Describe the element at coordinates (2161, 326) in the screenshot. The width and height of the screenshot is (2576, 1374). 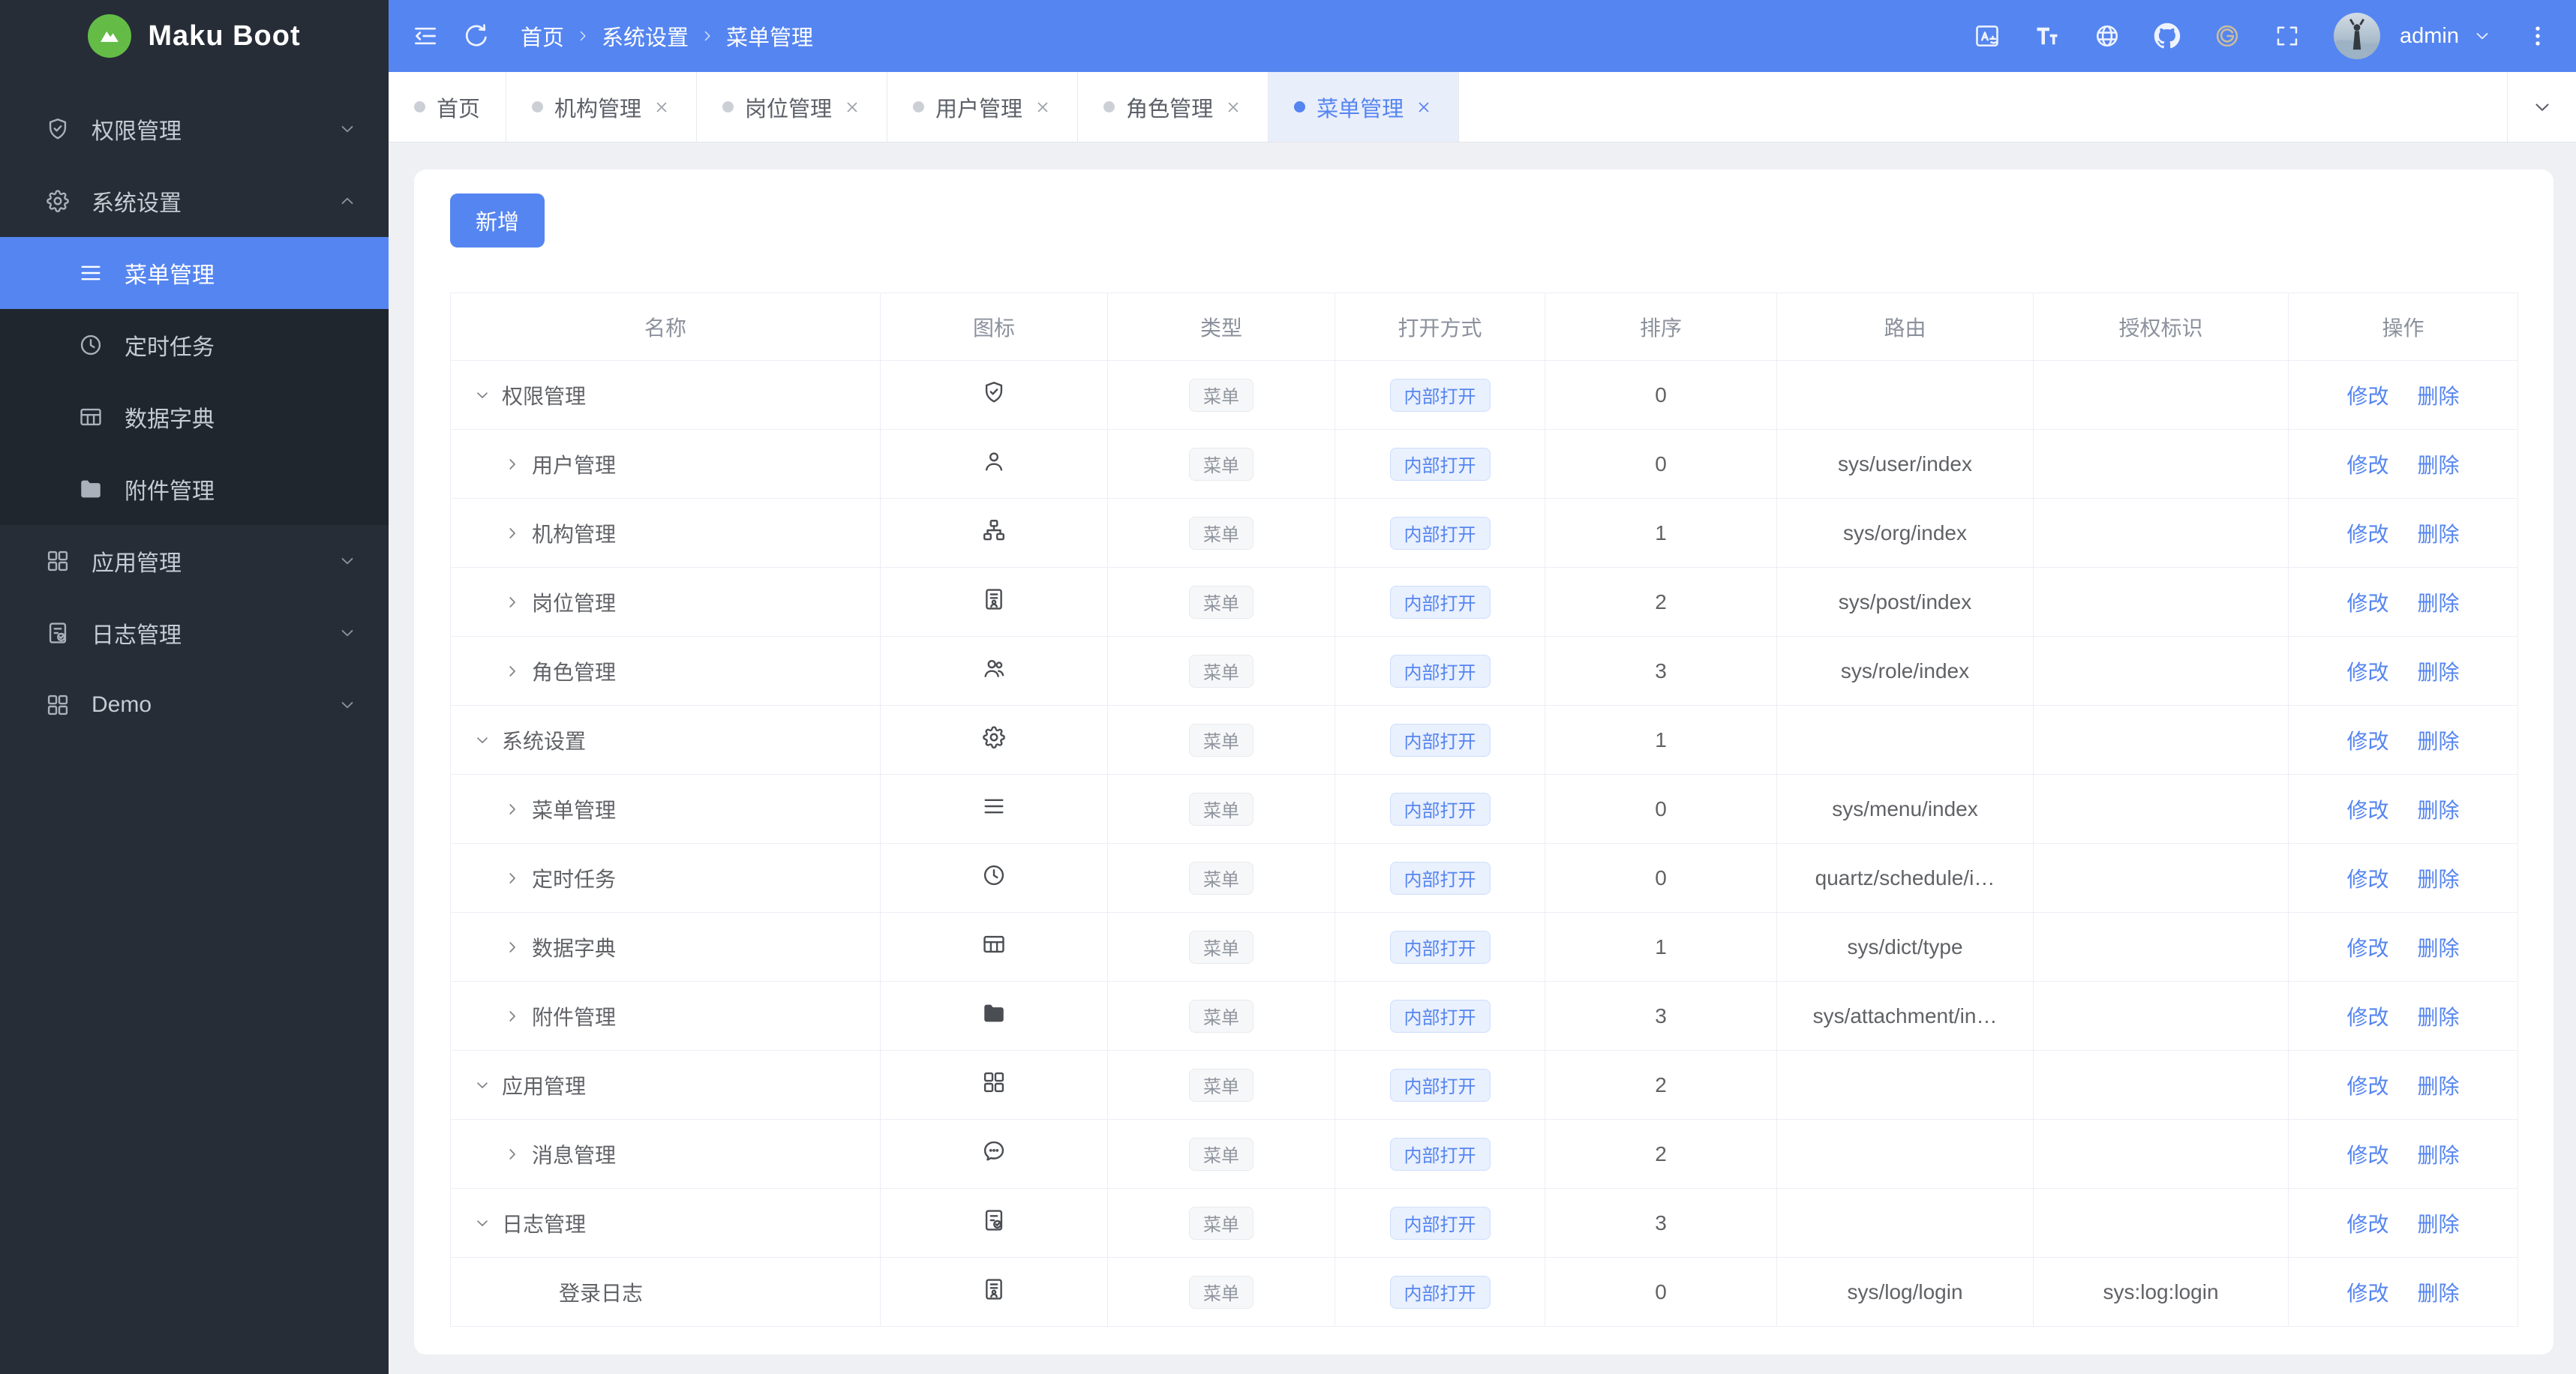
I see `column-header-6: 授权标识` at that location.